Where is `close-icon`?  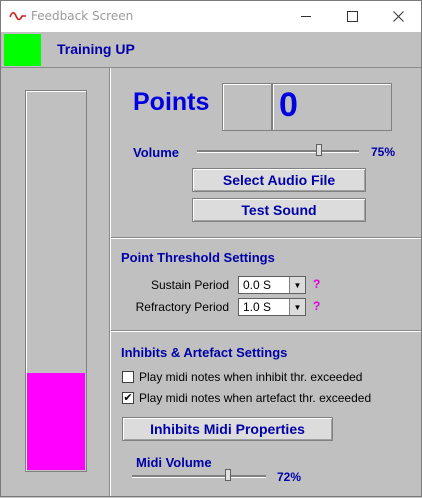
close-icon is located at coordinates (398, 16).